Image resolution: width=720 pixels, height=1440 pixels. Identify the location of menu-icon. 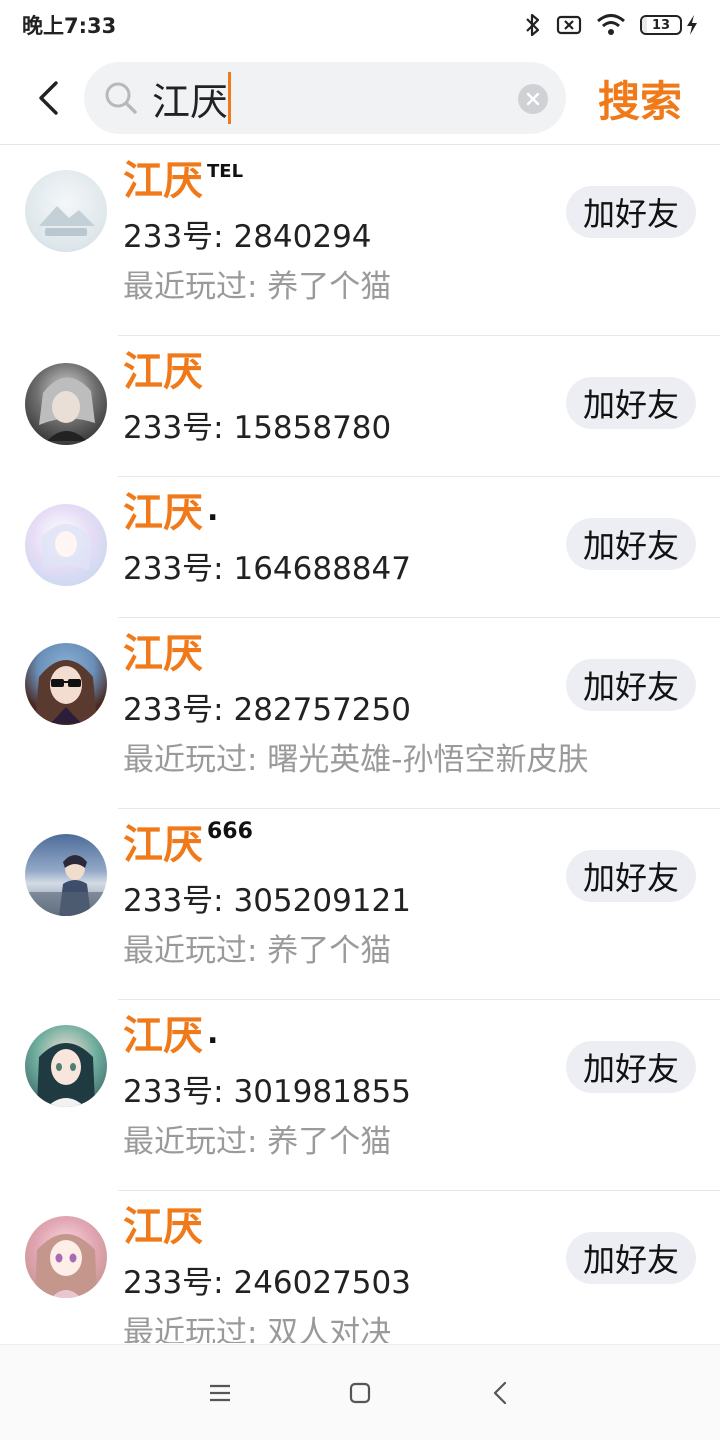
(220, 1392).